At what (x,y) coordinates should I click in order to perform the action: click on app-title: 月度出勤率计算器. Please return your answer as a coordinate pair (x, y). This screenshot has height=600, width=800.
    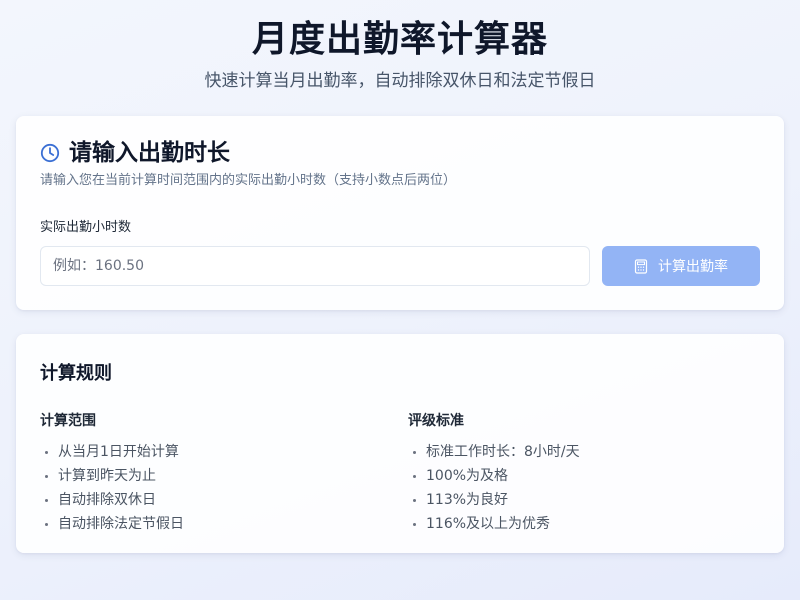
    Looking at the image, I should click on (399, 39).